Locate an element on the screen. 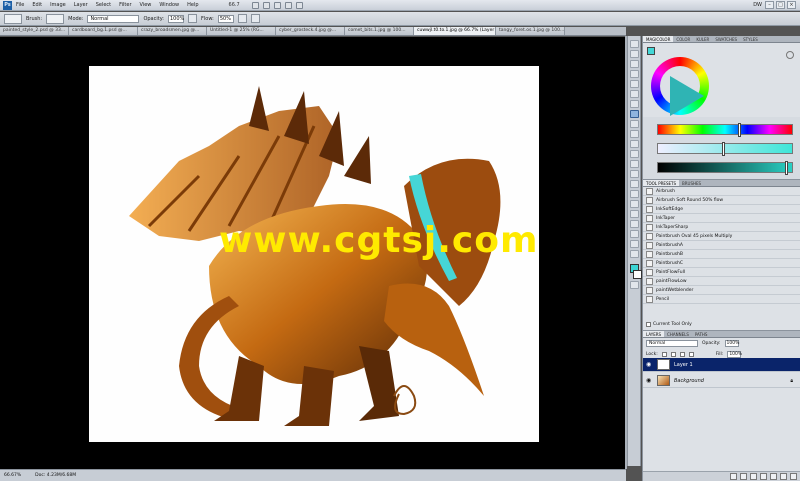 The height and width of the screenshot is (481, 800). preset-item: paintWetblender is located at coordinates (721, 290).